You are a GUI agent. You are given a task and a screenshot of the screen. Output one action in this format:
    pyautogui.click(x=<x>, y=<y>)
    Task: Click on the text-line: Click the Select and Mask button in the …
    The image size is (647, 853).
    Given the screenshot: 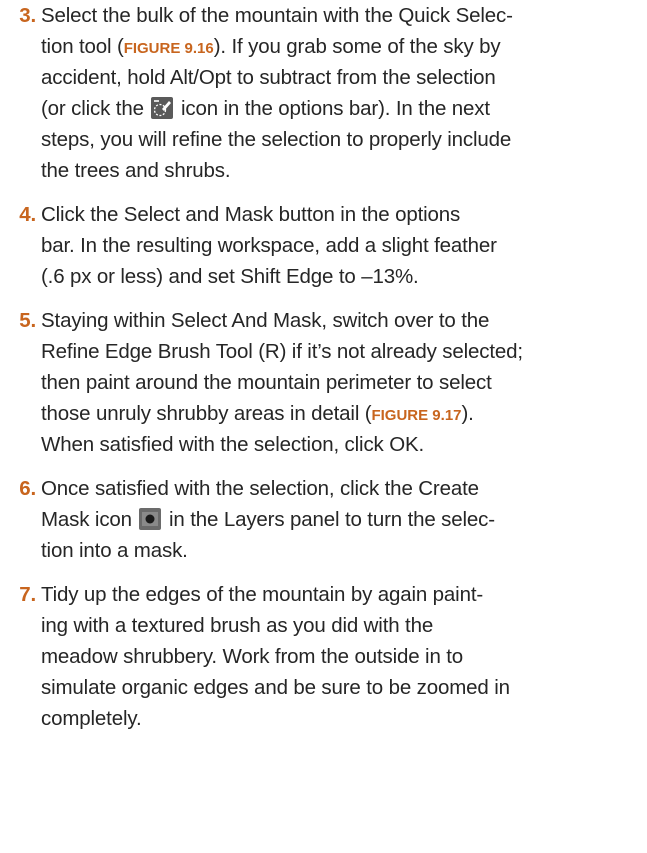 What is the action you would take?
    pyautogui.click(x=251, y=214)
    